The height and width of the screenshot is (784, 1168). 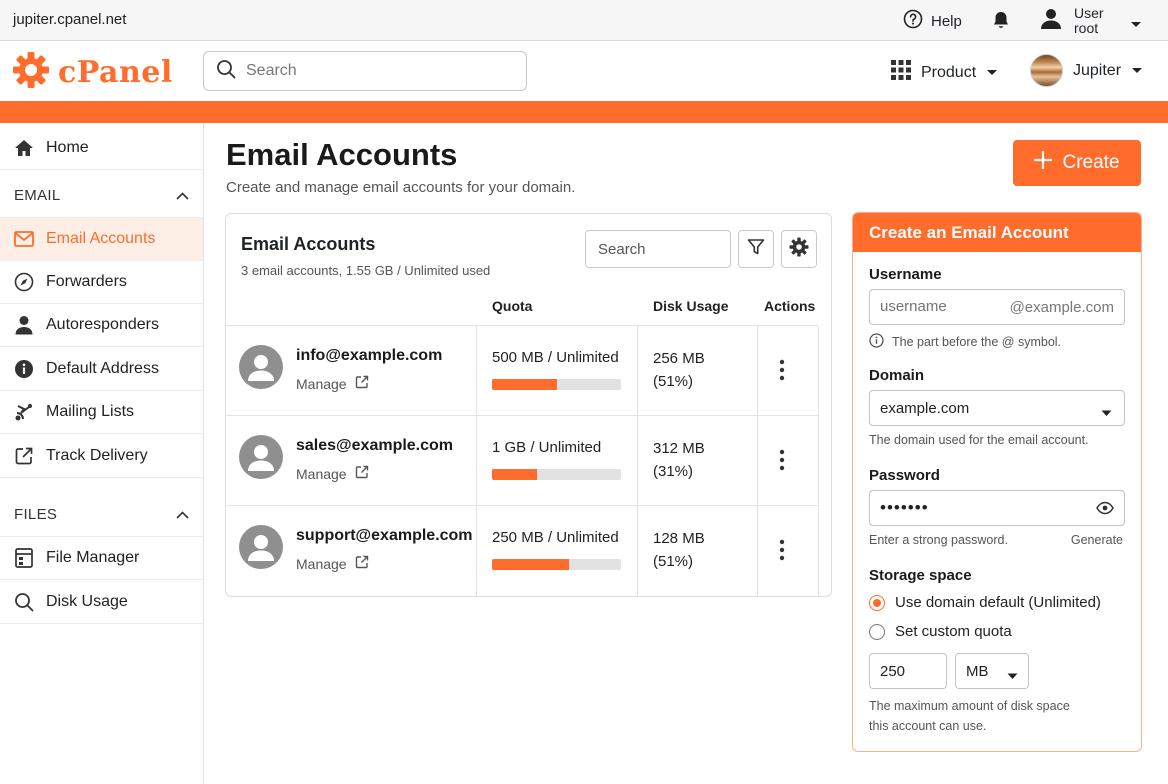 I want to click on username-input, so click(x=945, y=306).